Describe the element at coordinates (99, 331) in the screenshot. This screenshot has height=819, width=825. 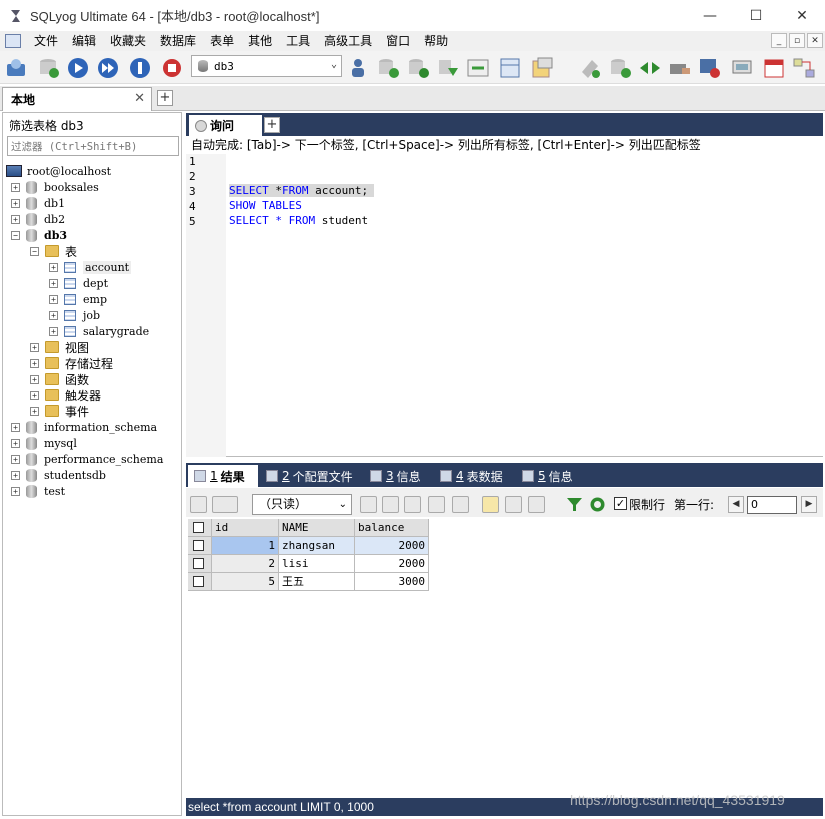
I see `tree-table-salarygrade: + salarygrade` at that location.